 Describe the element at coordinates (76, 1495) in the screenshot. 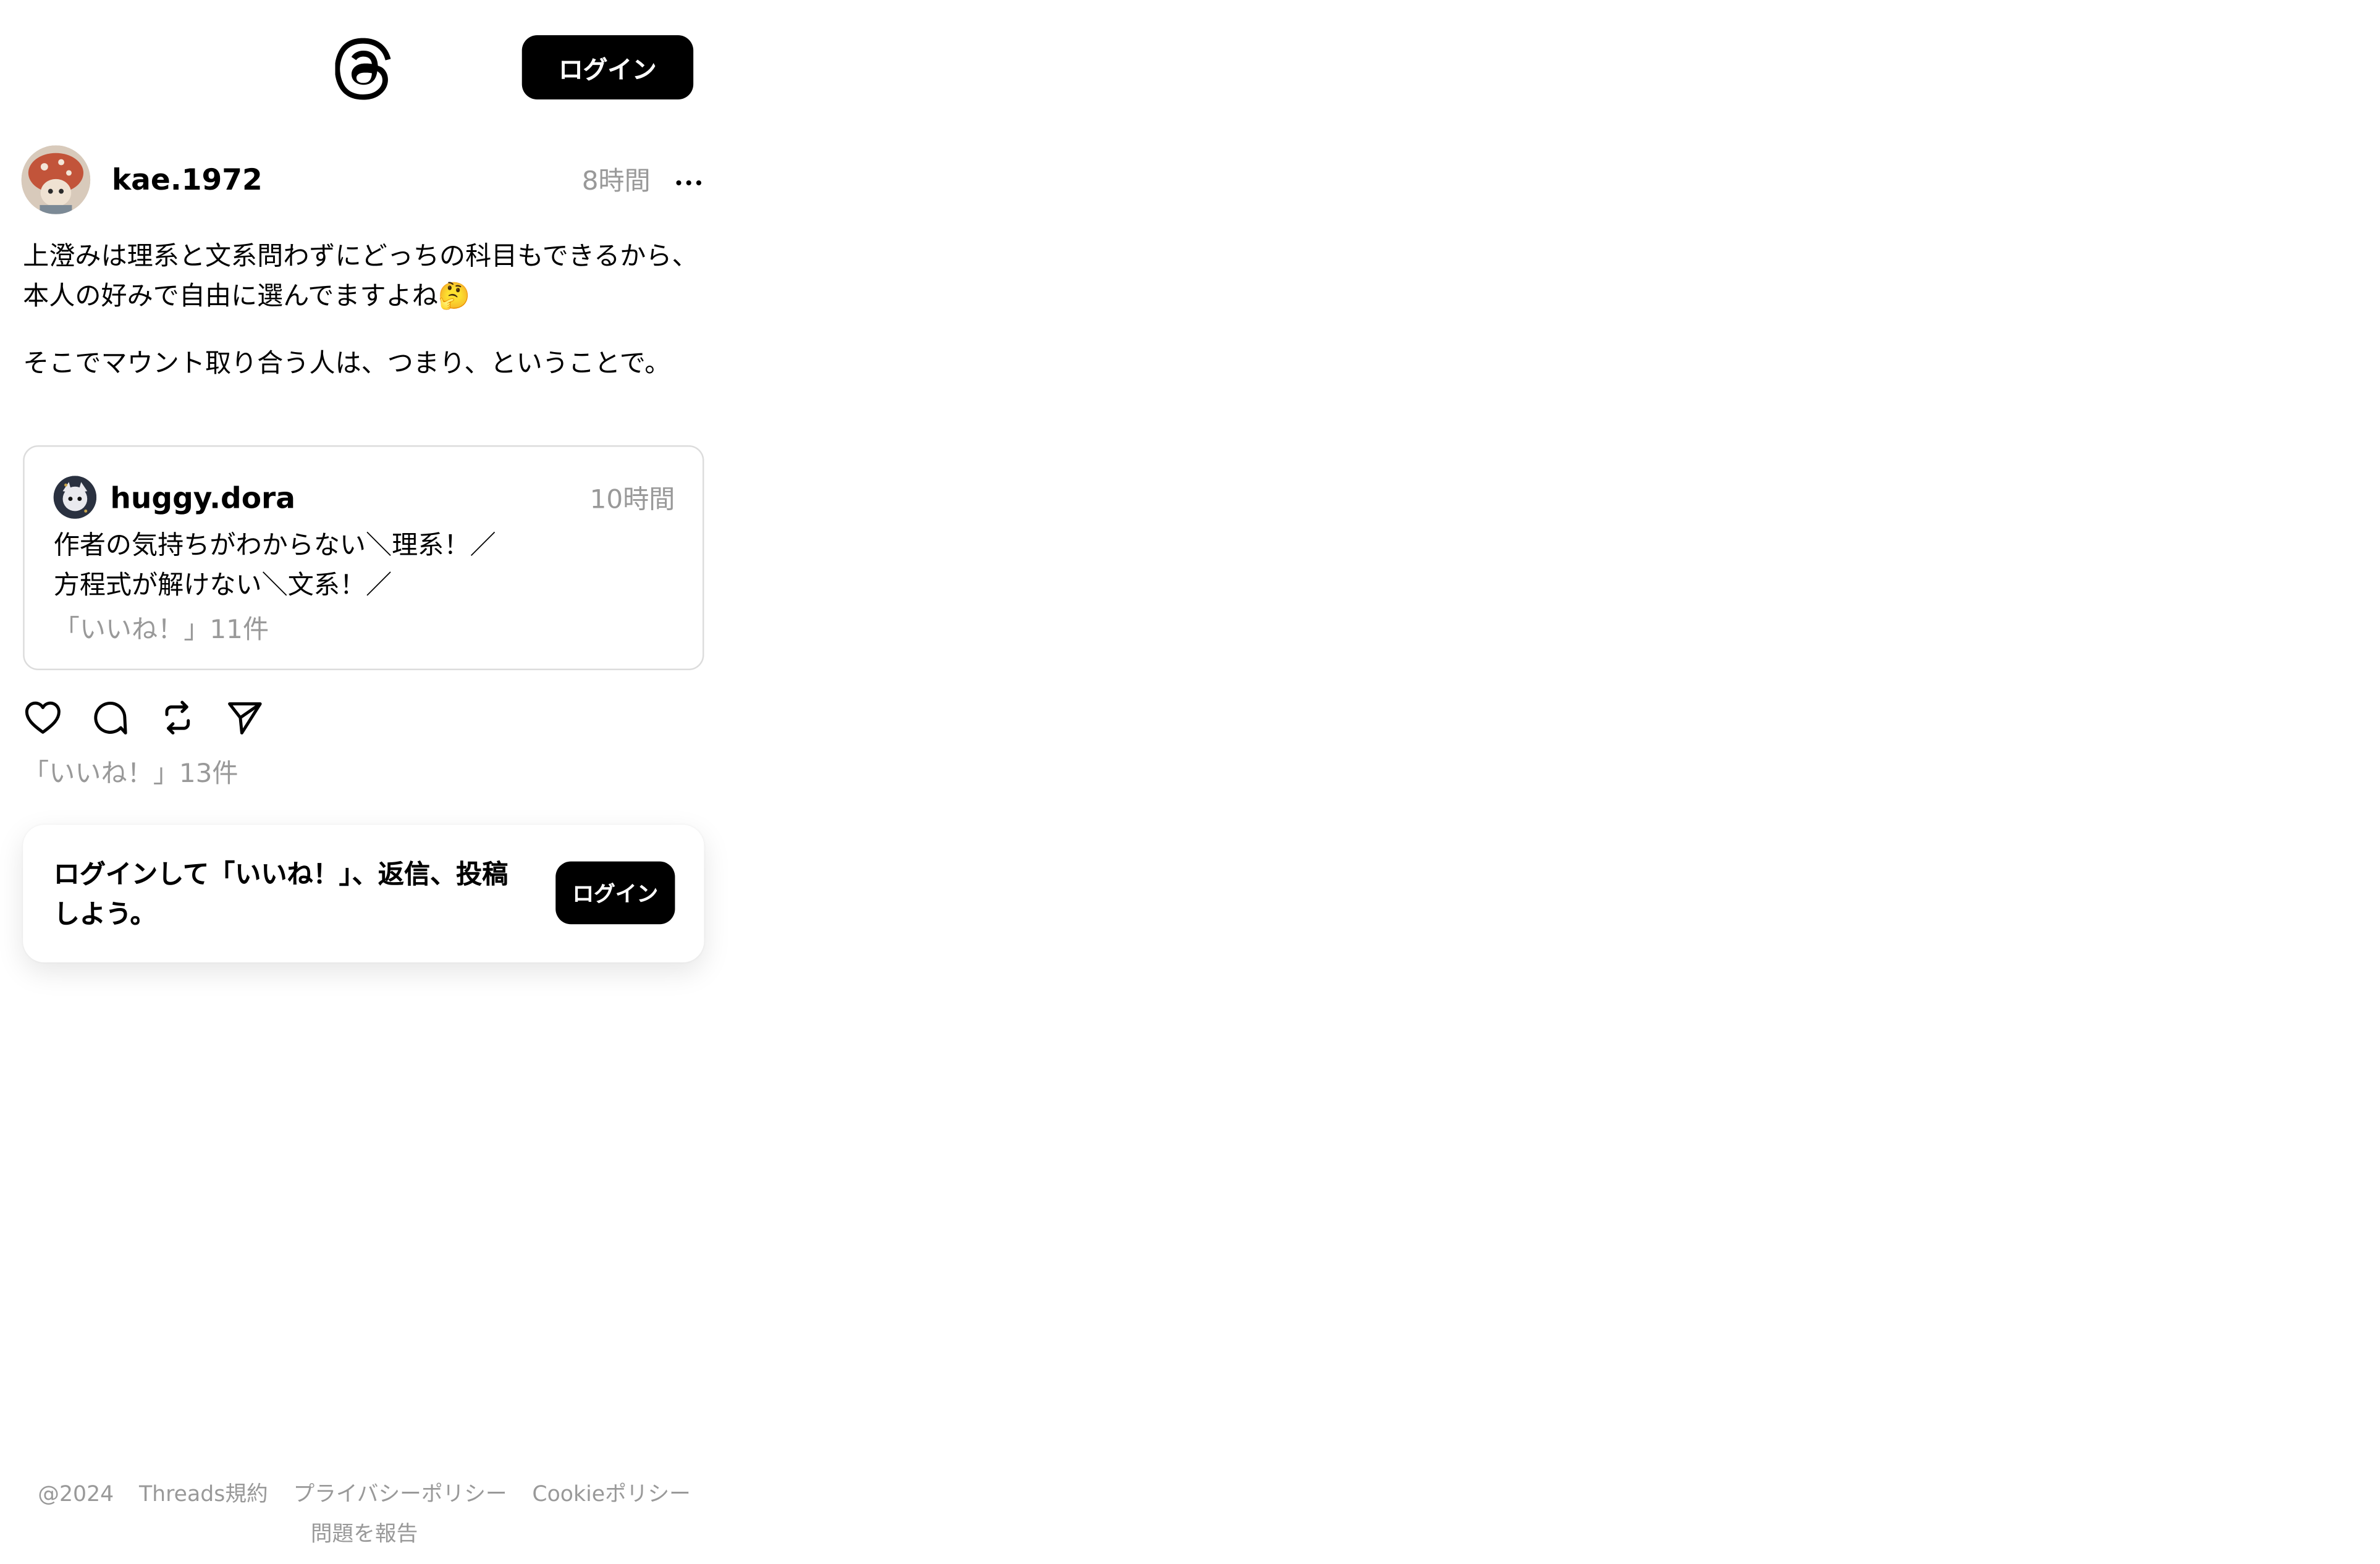

I see `footer-copyright: @2024` at that location.